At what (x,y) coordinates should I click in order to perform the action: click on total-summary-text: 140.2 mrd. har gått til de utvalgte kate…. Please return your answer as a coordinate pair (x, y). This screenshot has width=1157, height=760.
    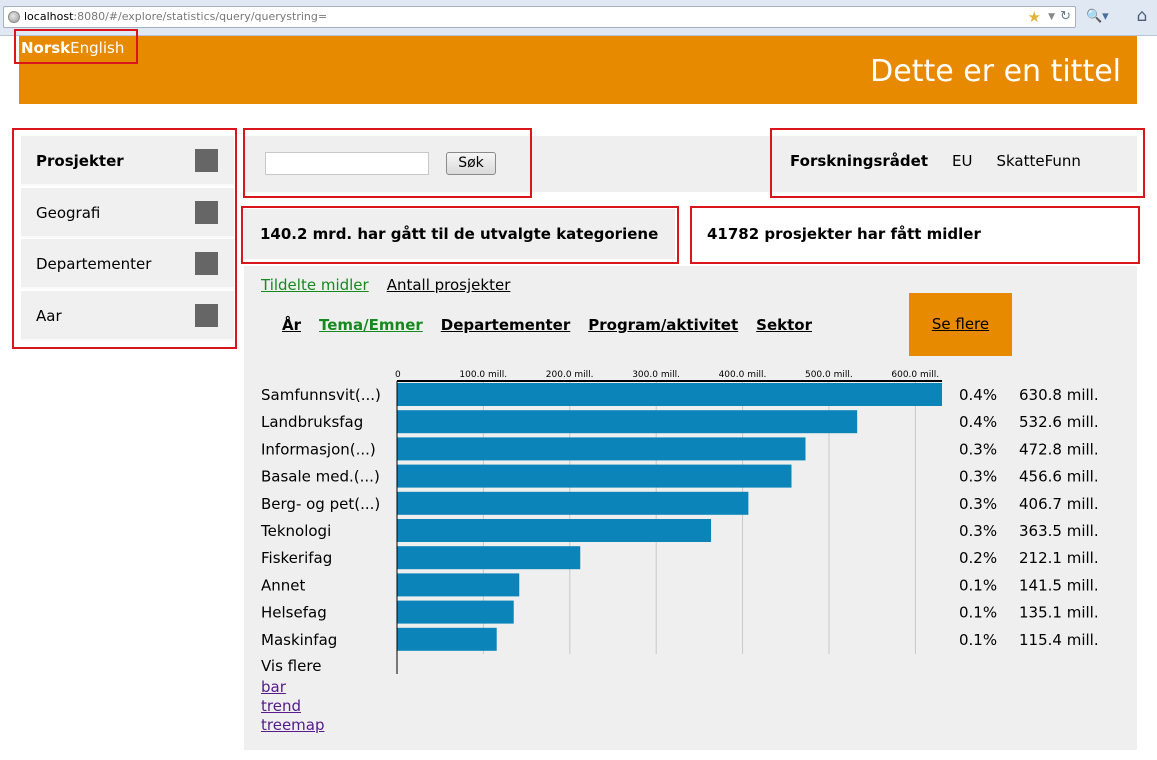
    Looking at the image, I should click on (459, 234).